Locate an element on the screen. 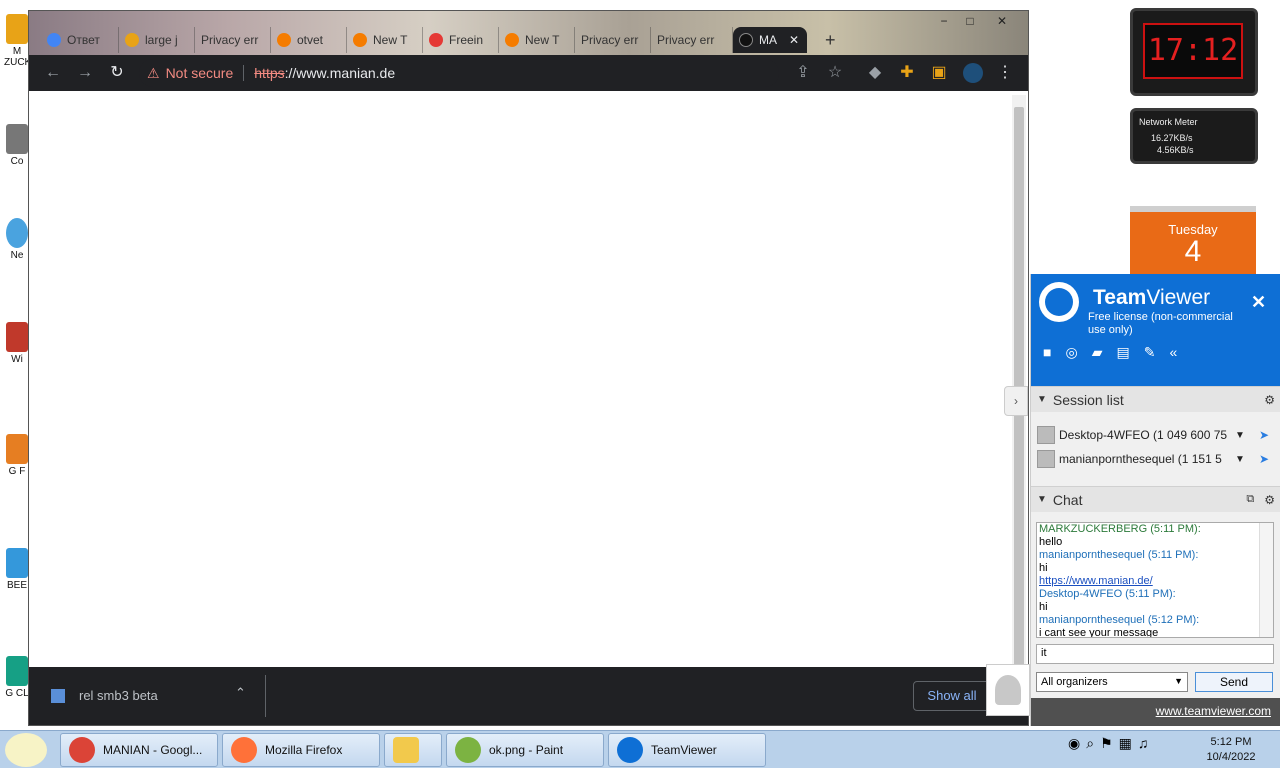 The image size is (1280, 768). clock-gadget: 17:12 is located at coordinates (1194, 52).